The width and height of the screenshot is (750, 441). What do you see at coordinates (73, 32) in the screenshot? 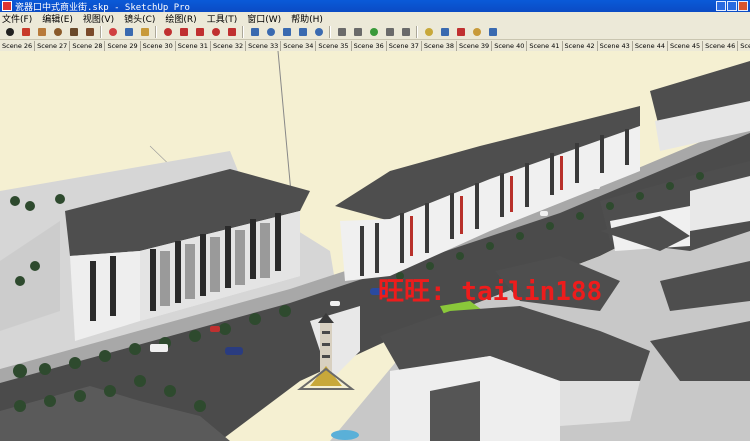
I see `polygon-icon` at bounding box center [73, 32].